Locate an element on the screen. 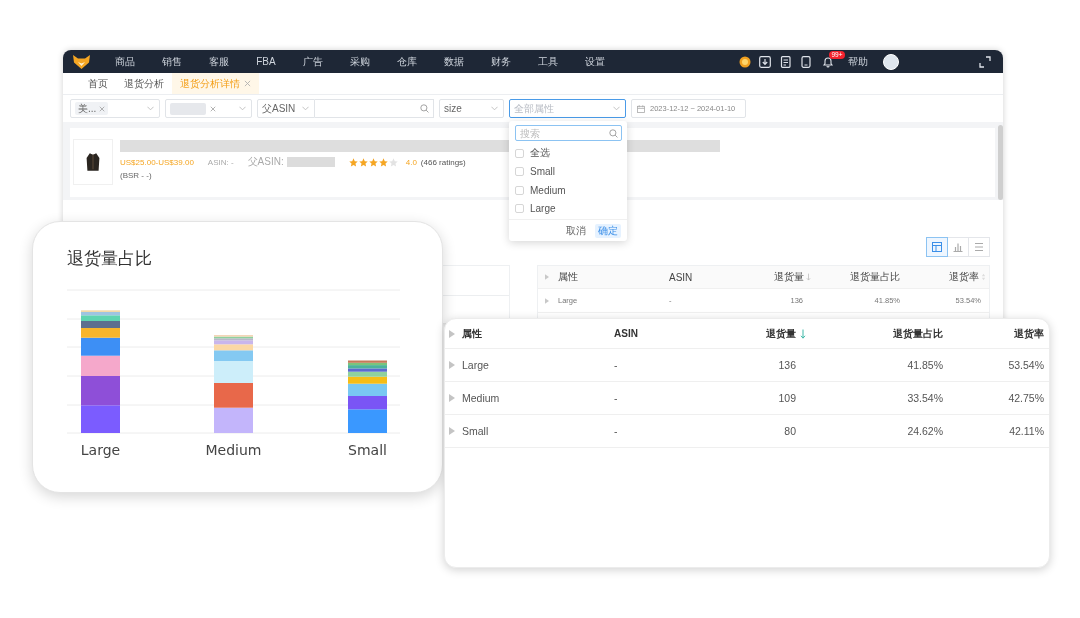  dropdown-search-field: 搜索 is located at coordinates (568, 133).